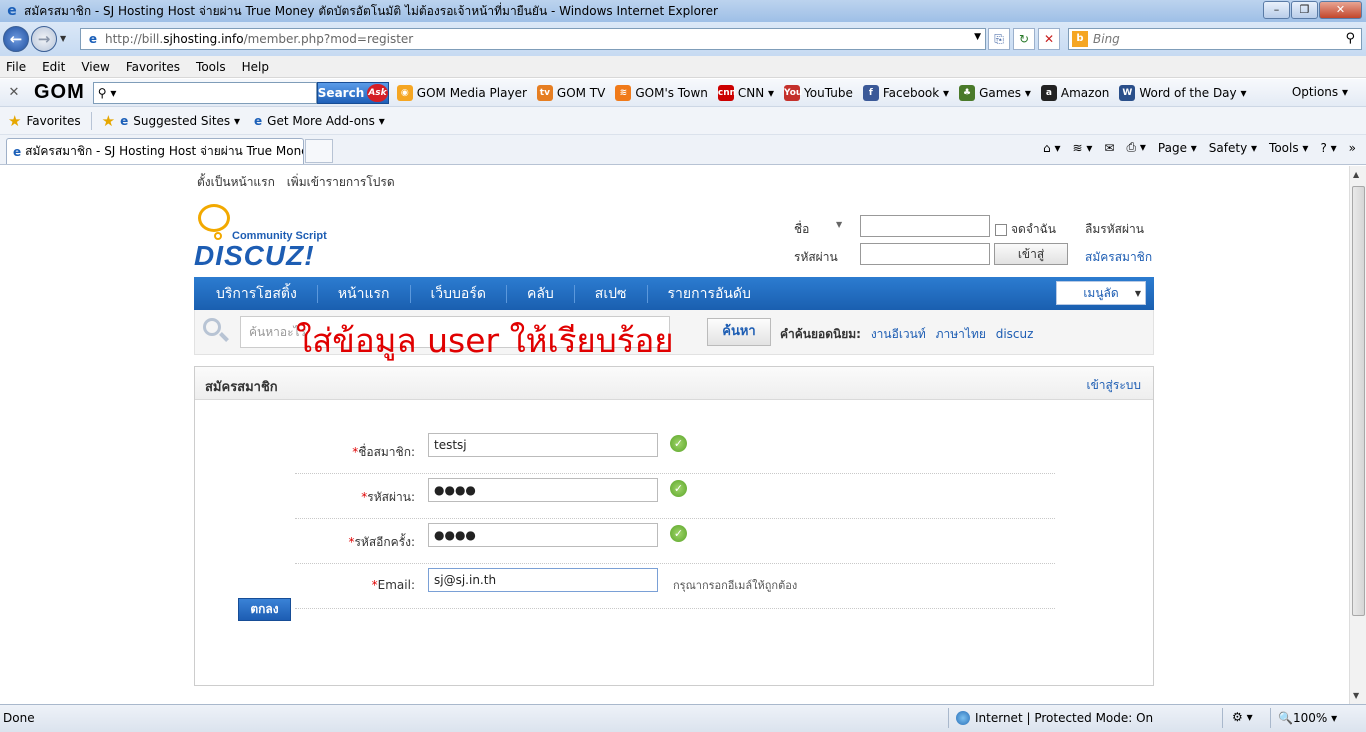 The height and width of the screenshot is (732, 1366). I want to click on close-toolbar-icon: ✕, so click(14, 92).